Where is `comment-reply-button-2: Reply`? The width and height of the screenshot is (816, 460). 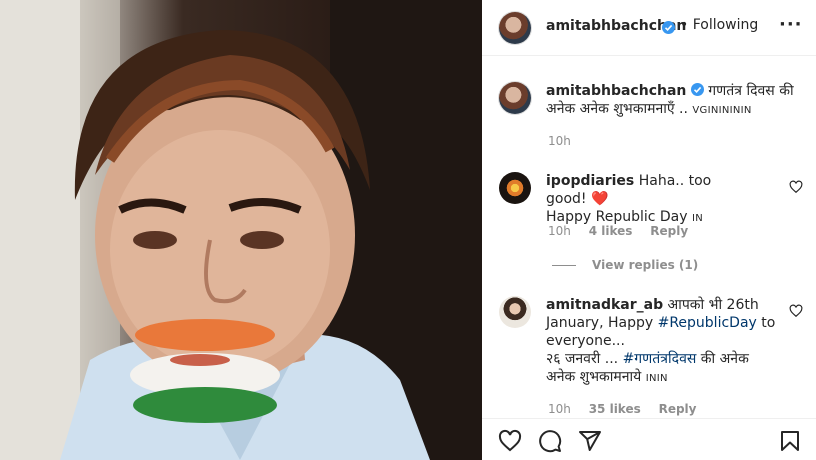
comment-reply-button-2: Reply is located at coordinates (678, 409).